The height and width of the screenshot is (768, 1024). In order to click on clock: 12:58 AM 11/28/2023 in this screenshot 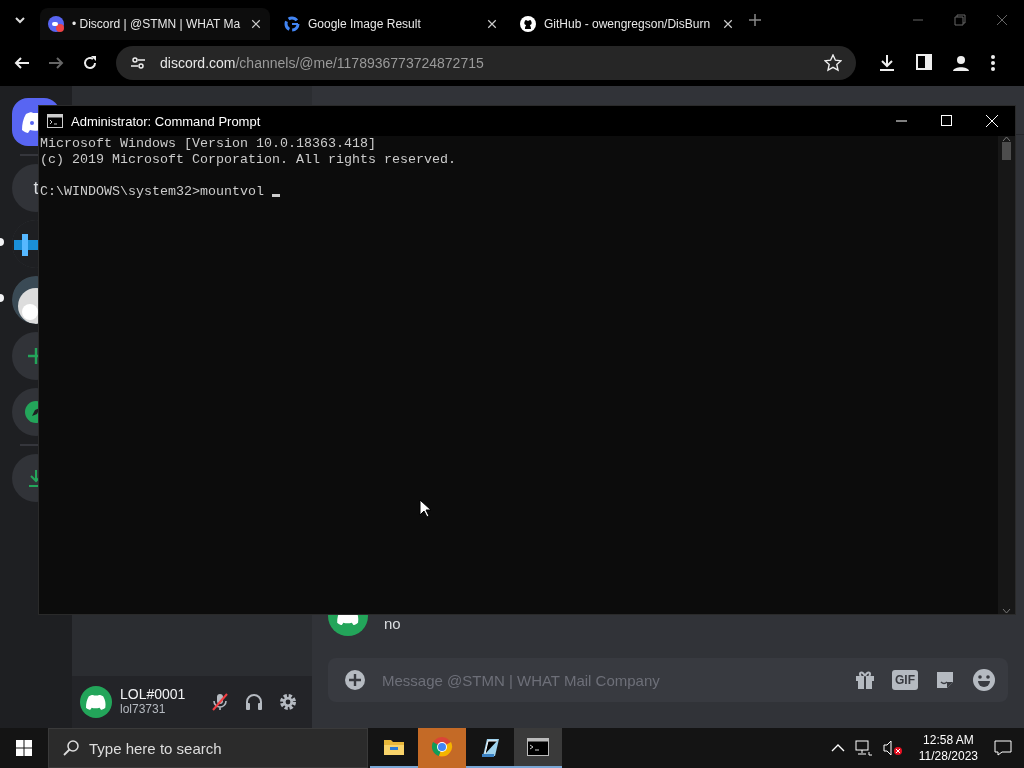, I will do `click(948, 748)`.